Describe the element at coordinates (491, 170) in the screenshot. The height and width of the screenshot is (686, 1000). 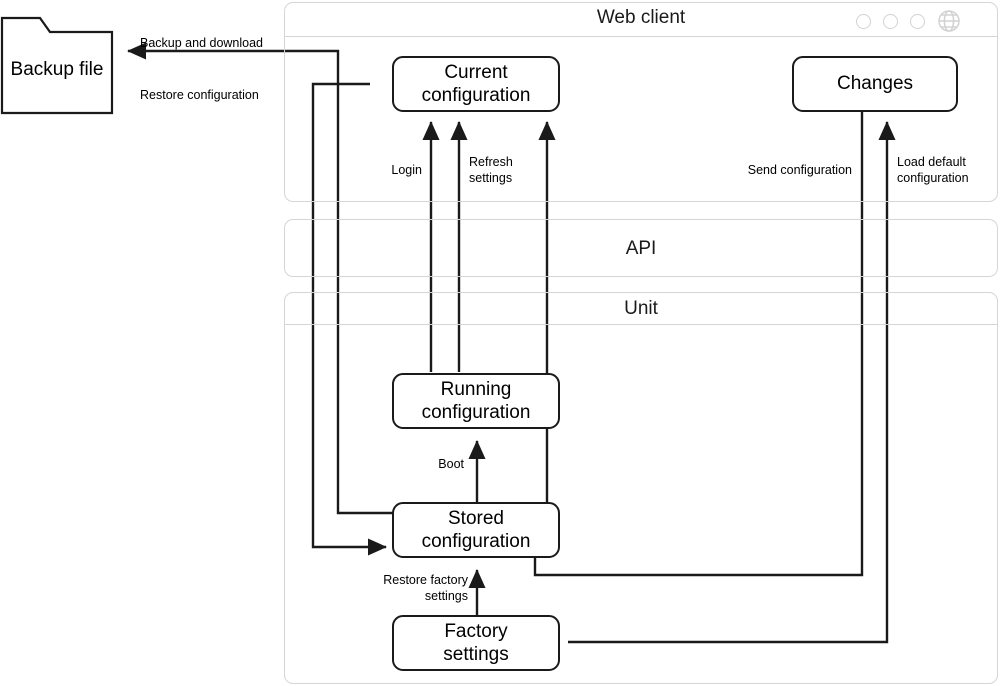
I see `edge-label-refresh-settings: Refresh settings` at that location.